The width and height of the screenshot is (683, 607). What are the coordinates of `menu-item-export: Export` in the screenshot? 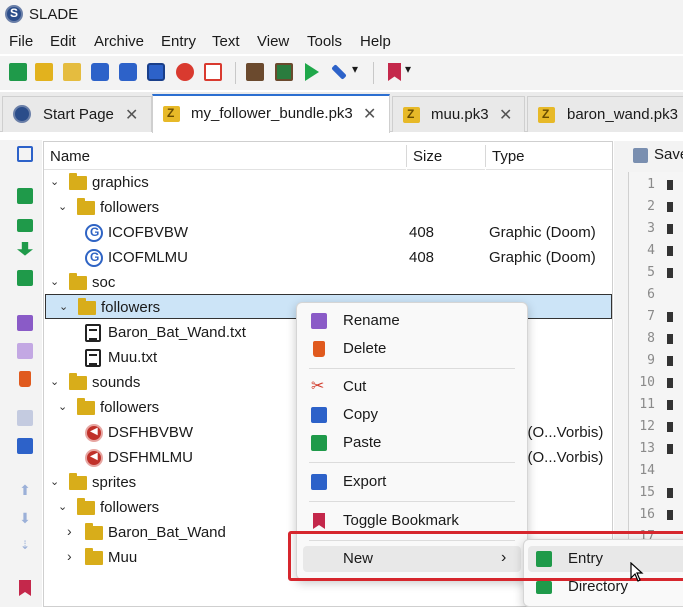 It's located at (412, 482).